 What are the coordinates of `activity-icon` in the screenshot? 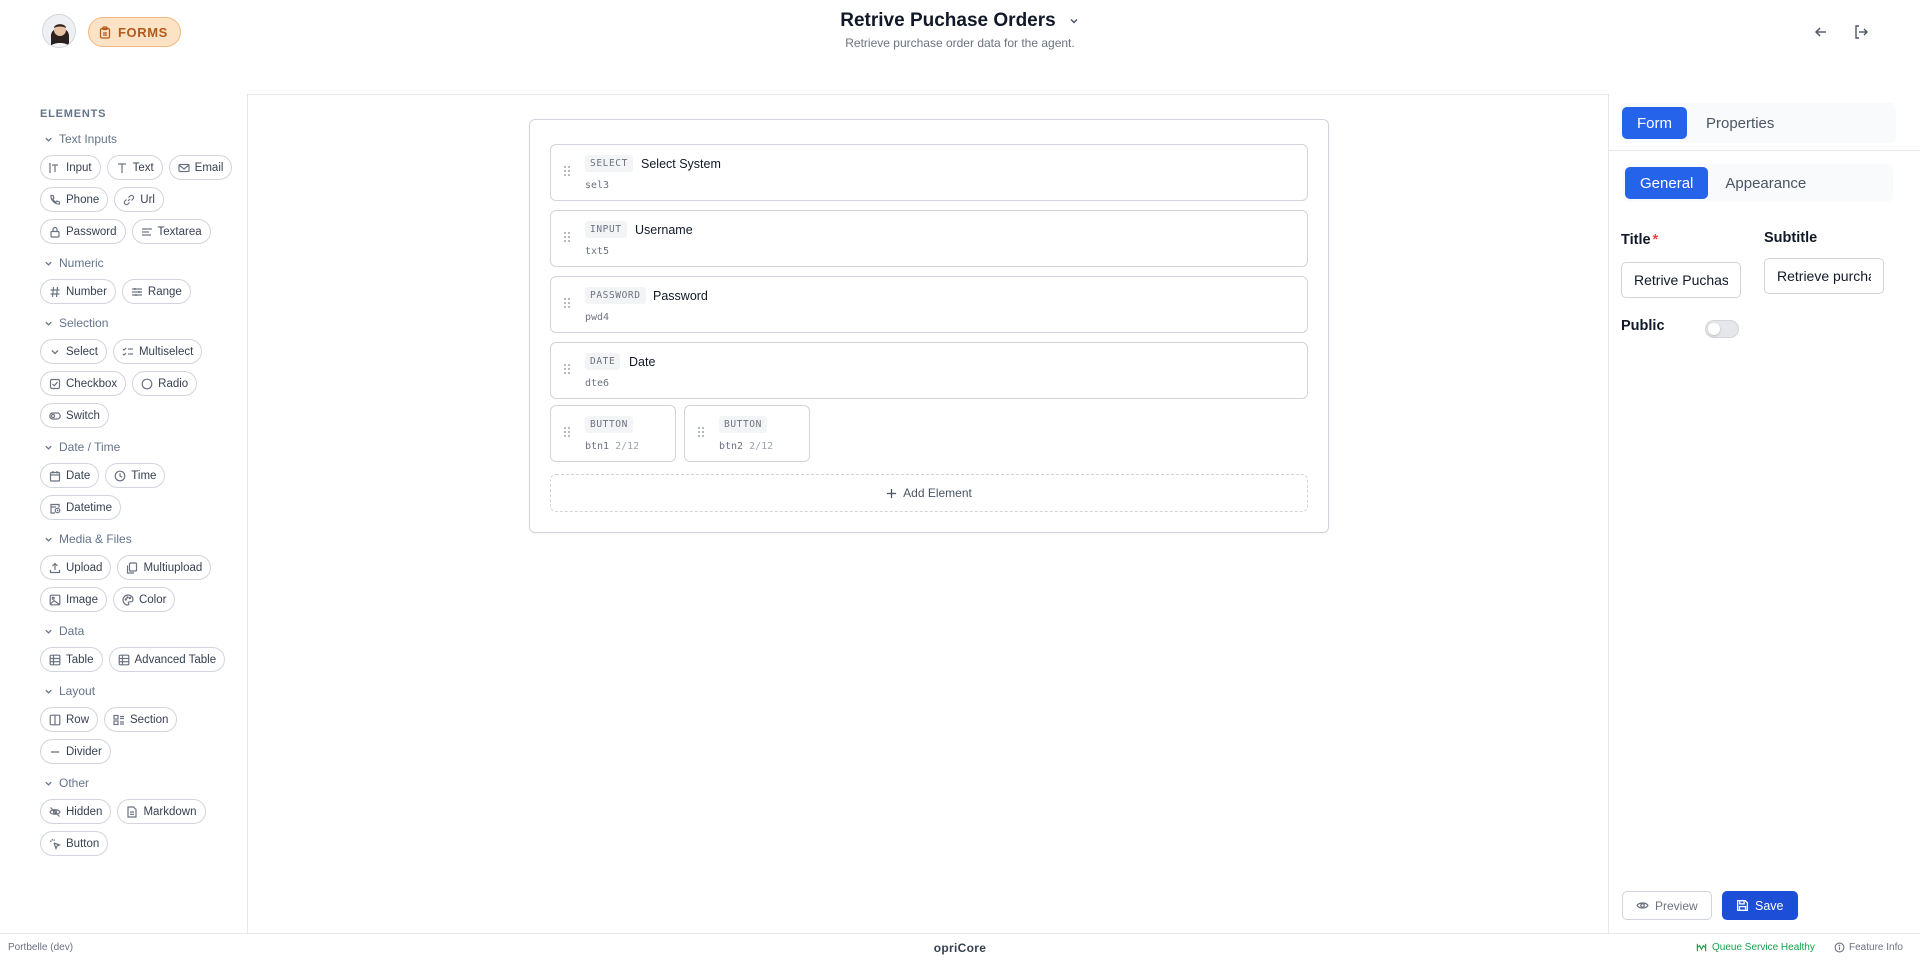 It's located at (1701, 947).